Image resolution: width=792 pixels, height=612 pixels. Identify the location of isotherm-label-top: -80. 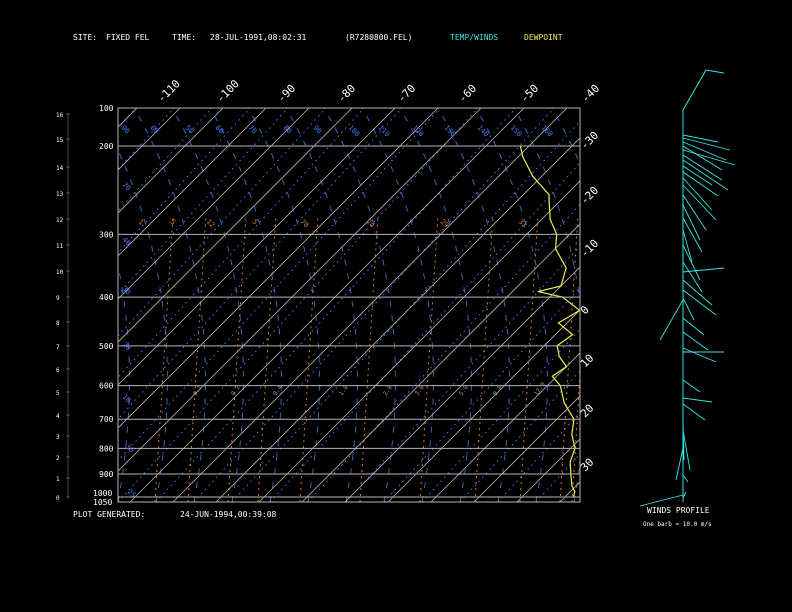
(346, 93).